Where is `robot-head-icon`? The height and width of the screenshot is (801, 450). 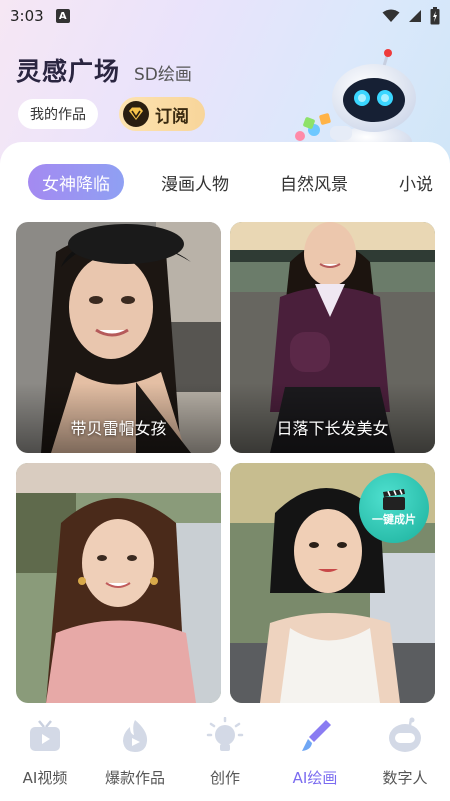
robot-head-icon is located at coordinates (405, 734).